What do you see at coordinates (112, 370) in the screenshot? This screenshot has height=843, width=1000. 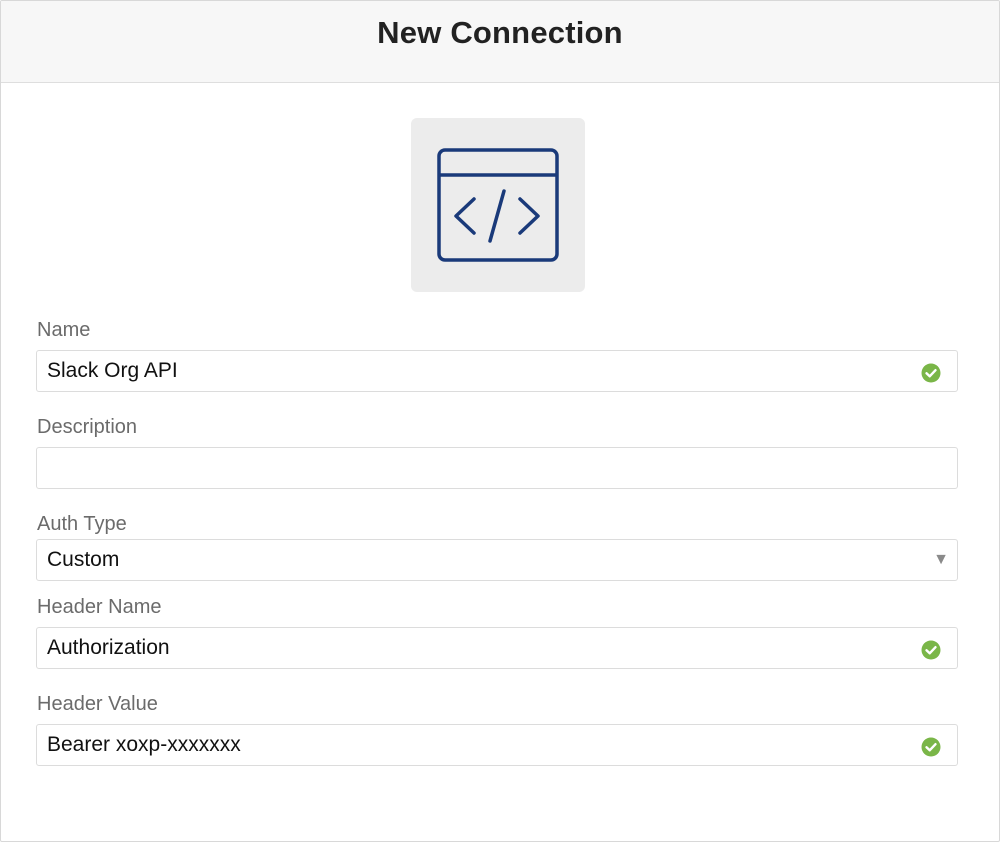 I see `name-input-value: Slack Org API` at bounding box center [112, 370].